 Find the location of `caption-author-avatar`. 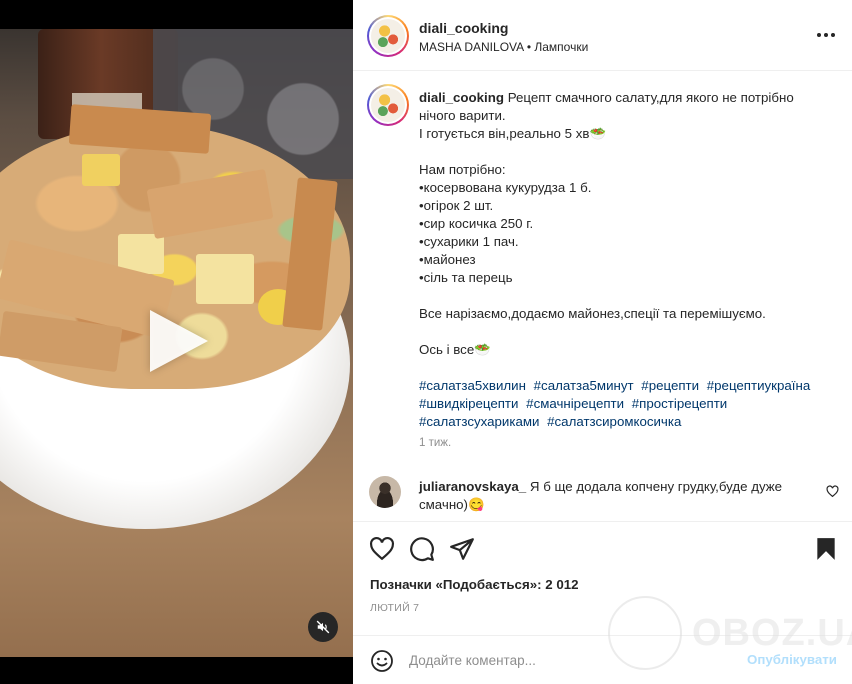

caption-author-avatar is located at coordinates (388, 105).